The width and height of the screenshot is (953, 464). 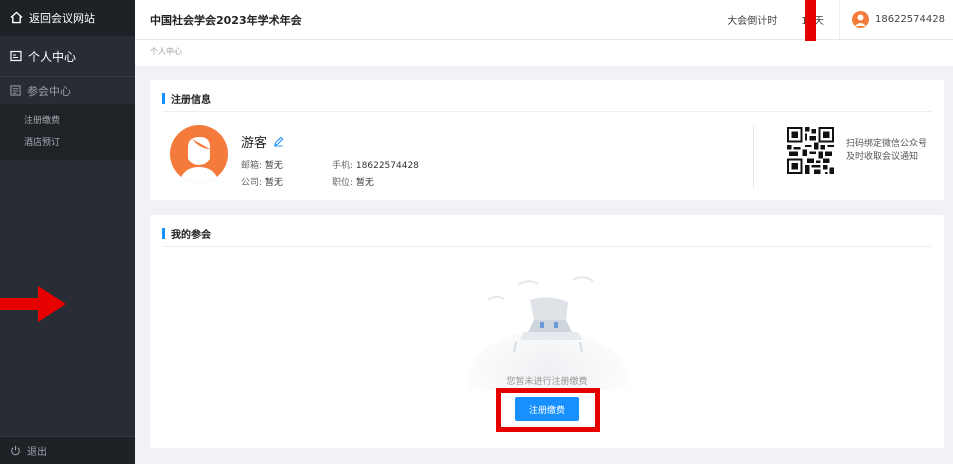 I want to click on company-field: 公司: 暂无, so click(x=262, y=181).